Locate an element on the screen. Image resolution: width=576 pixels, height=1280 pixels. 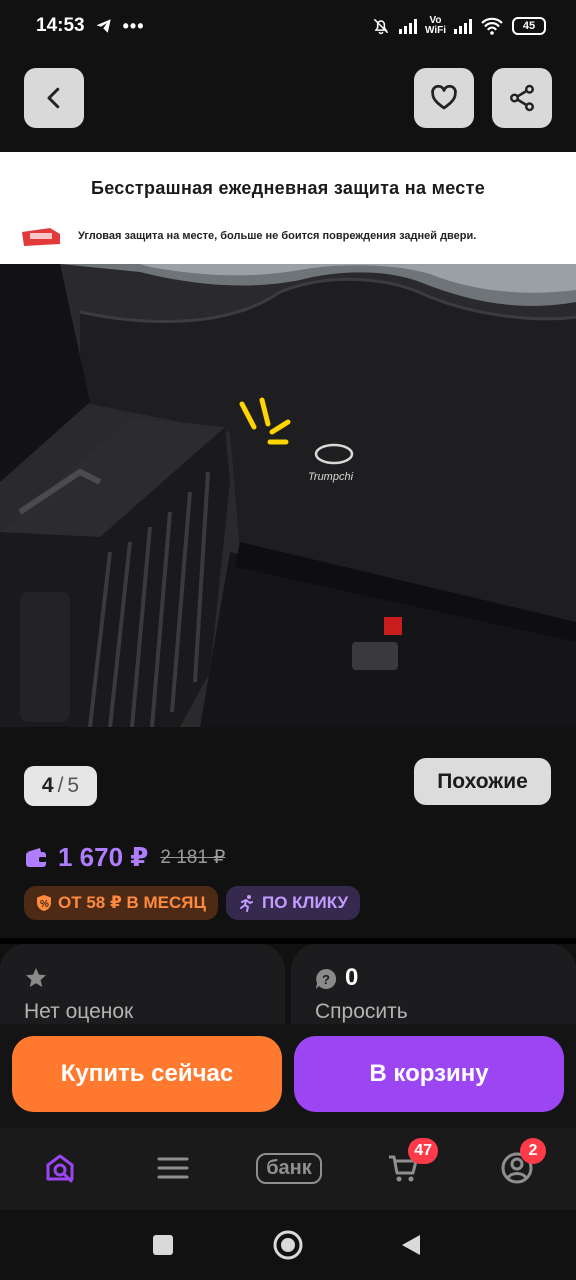
nav-catalog is located at coordinates (173, 1168).